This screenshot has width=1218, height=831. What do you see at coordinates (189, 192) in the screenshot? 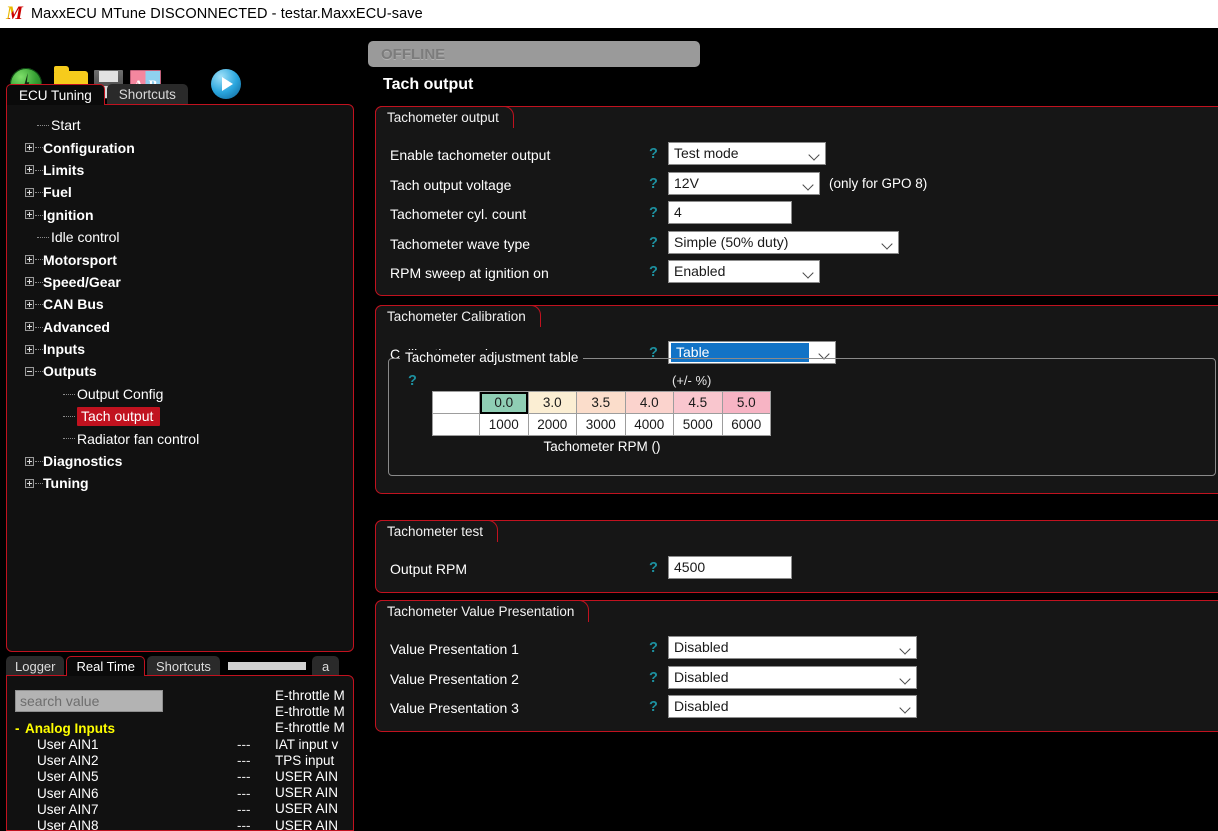
I see `tree-item-fuel: Fuel` at bounding box center [189, 192].